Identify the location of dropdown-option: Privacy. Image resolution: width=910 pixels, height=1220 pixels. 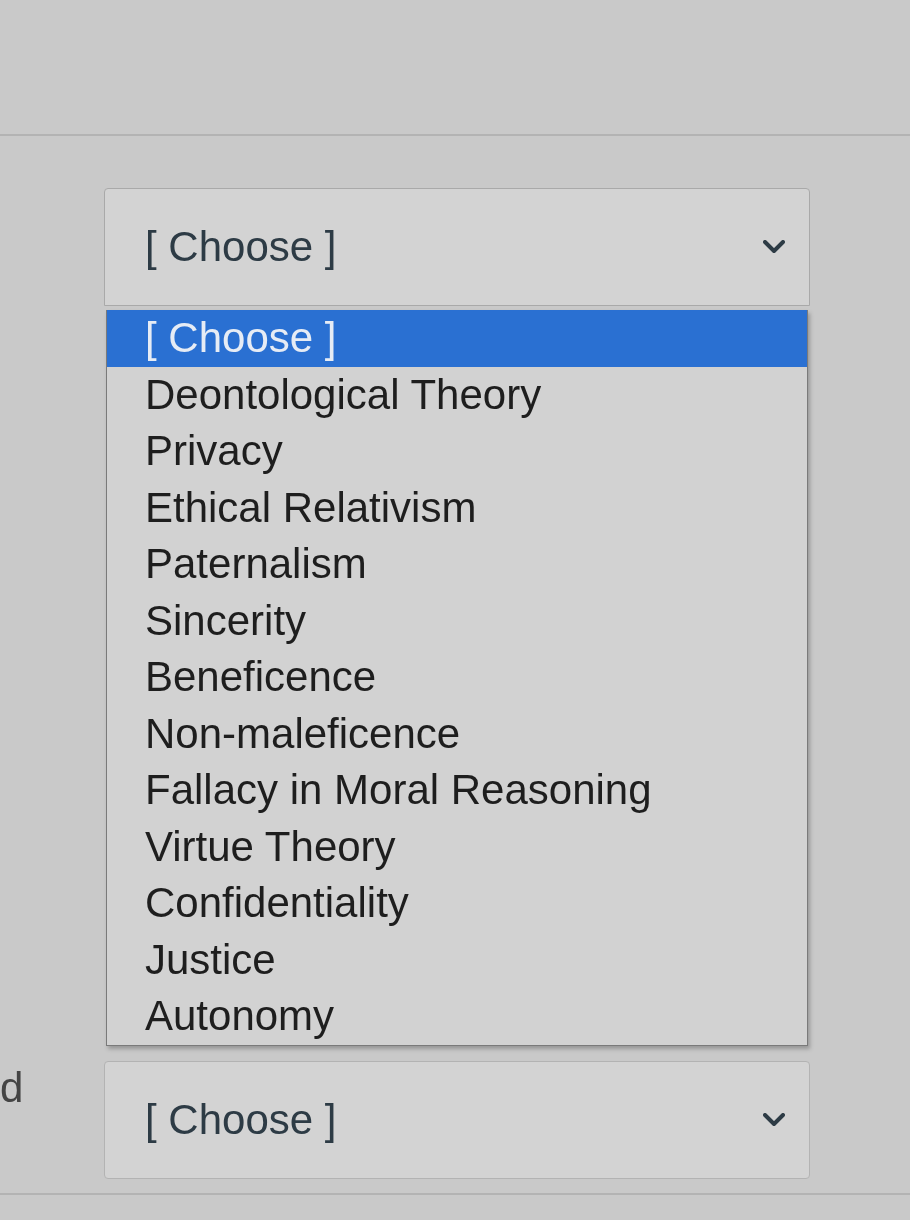
(457, 451).